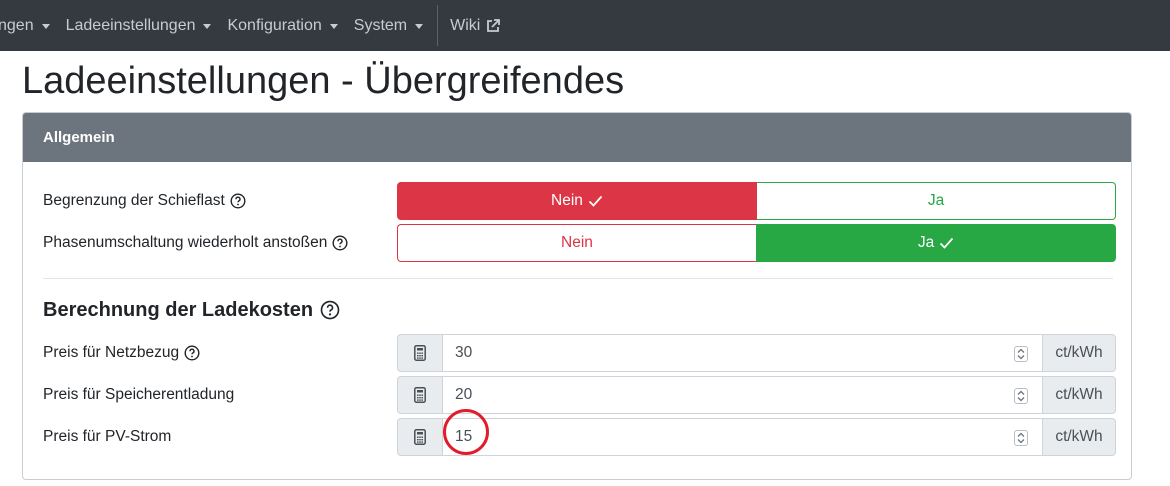  I want to click on phasenumschaltung-ja-label: Ja, so click(926, 242).